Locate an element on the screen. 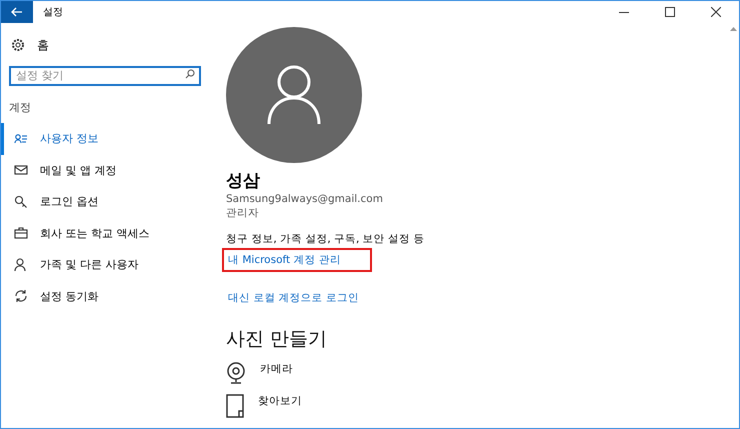 This screenshot has width=740, height=429. sidebar-item: 사용자 정보 is located at coordinates (108, 138).